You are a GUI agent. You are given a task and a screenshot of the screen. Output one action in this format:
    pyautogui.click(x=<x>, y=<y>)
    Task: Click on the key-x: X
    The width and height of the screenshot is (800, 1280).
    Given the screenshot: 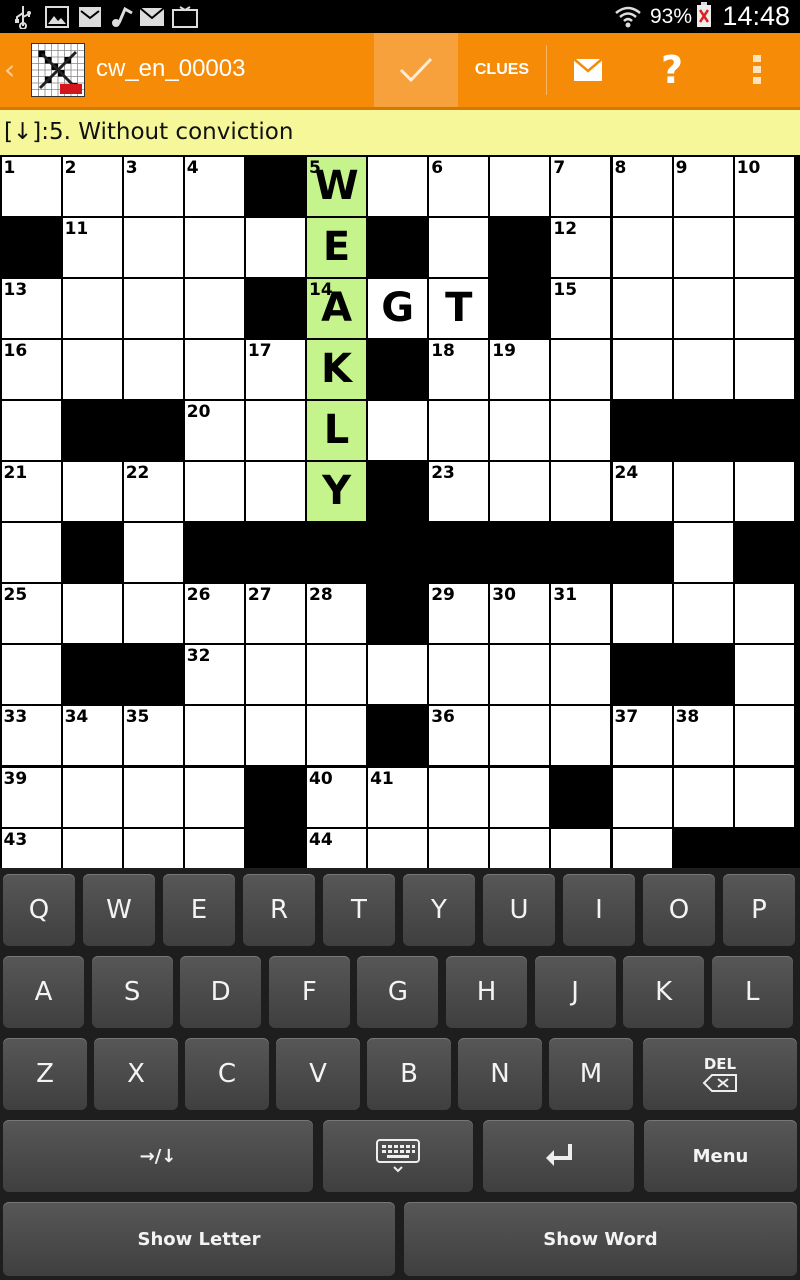 What is the action you would take?
    pyautogui.click(x=136, y=1074)
    